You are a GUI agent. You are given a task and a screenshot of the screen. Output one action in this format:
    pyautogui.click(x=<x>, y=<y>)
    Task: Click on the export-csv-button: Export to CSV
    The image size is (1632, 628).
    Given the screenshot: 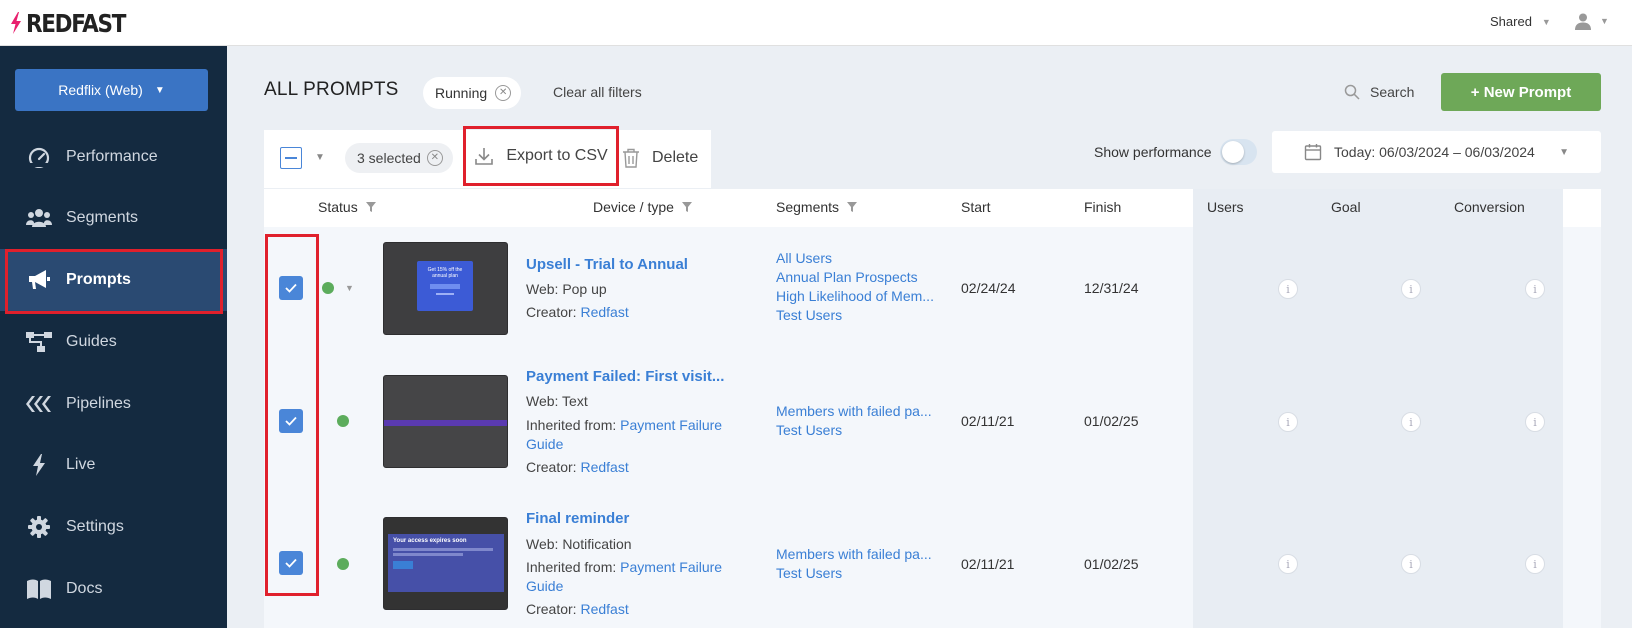 What is the action you would take?
    pyautogui.click(x=541, y=156)
    